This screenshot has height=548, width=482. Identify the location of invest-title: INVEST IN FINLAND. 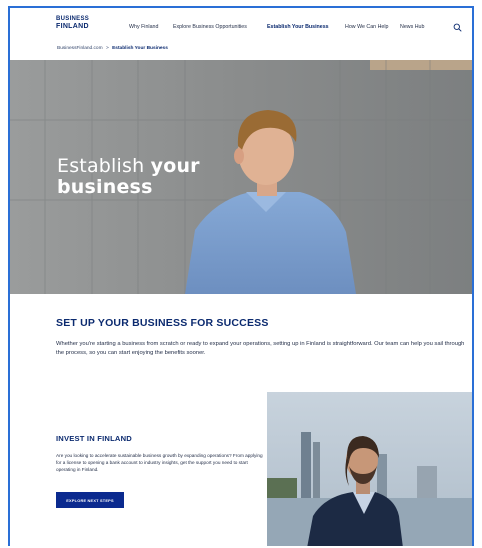
(94, 438).